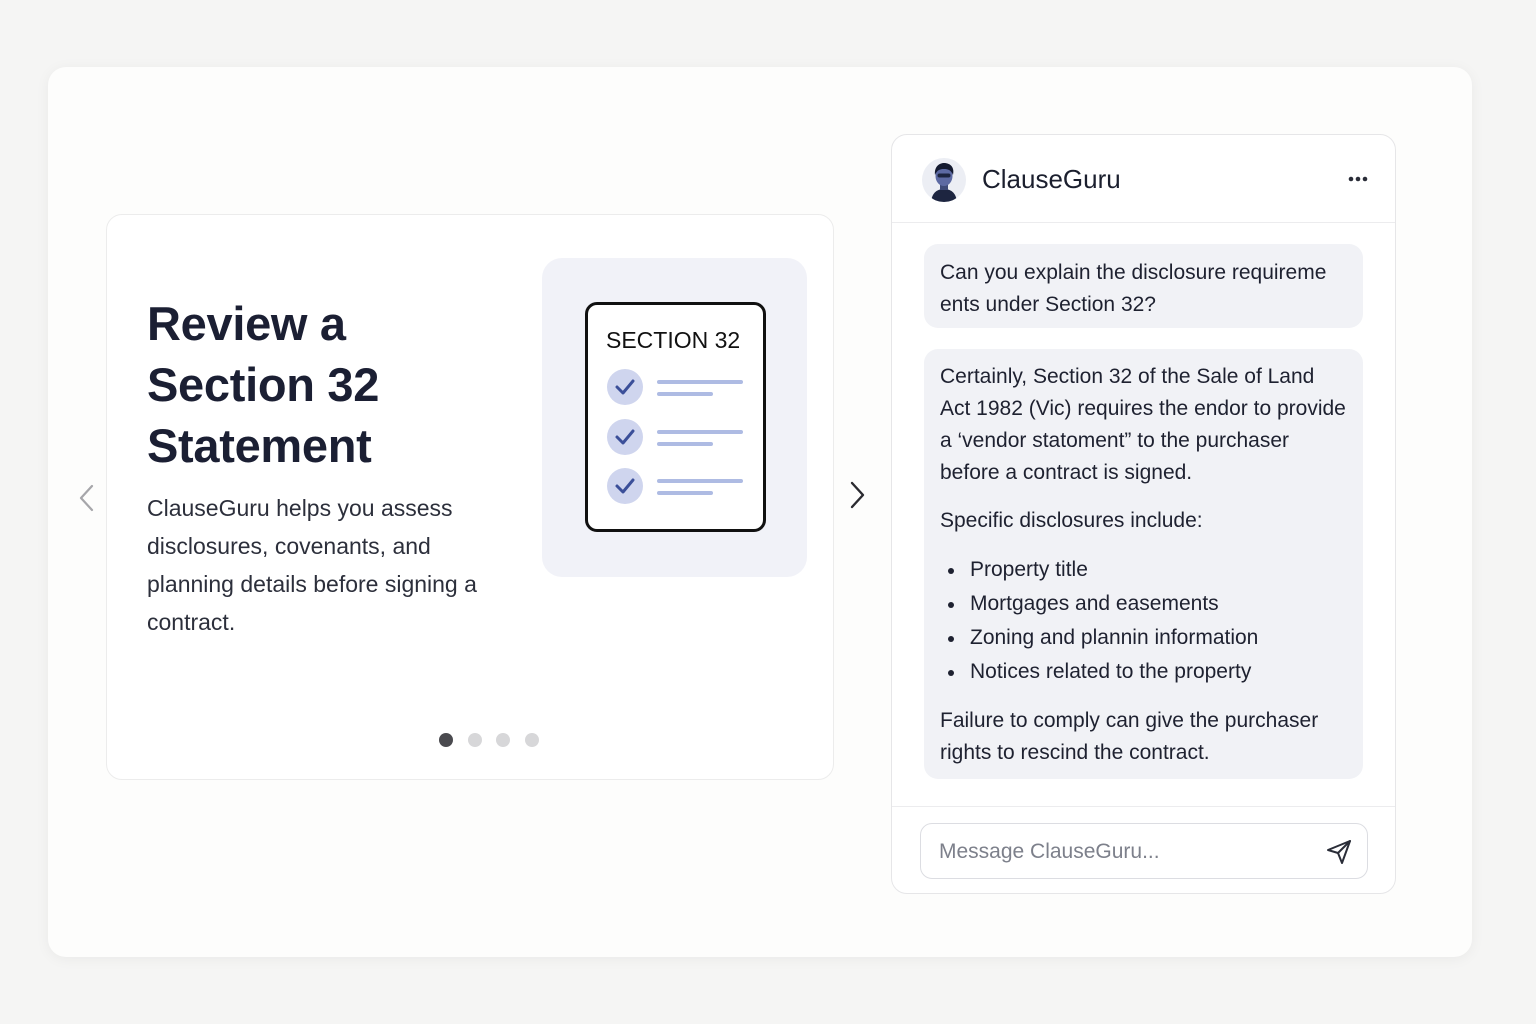  I want to click on bot-name: ClauseGuru, so click(1051, 179).